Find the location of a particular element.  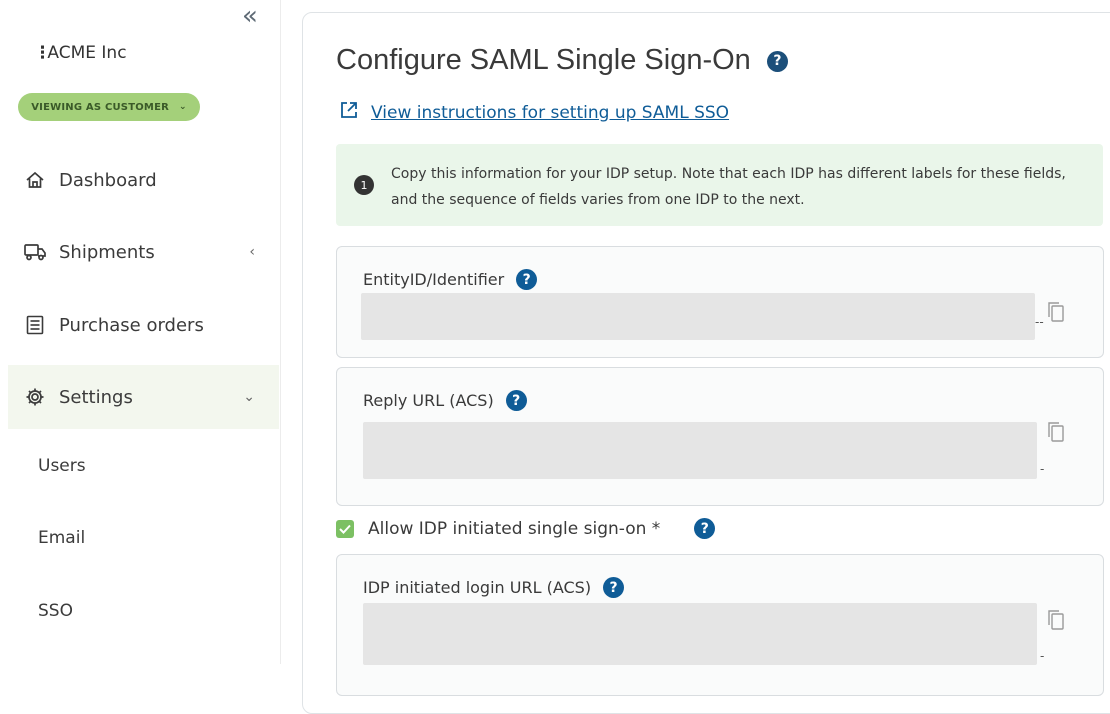

entity-id-label: EntityID/Identifier ? is located at coordinates (450, 279).